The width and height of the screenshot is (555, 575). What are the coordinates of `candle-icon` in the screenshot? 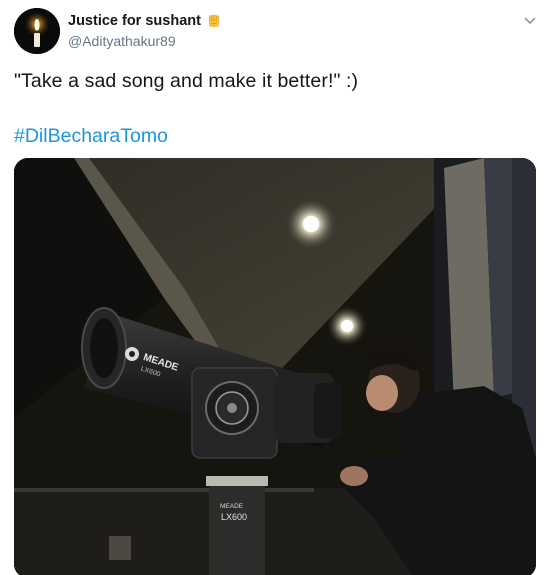 It's located at (37, 31).